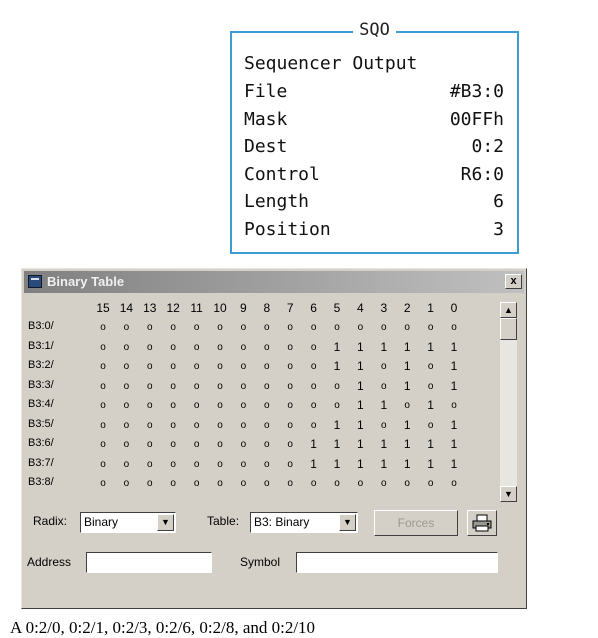  What do you see at coordinates (508, 310) in the screenshot?
I see `scroll-up-icon: ▲` at bounding box center [508, 310].